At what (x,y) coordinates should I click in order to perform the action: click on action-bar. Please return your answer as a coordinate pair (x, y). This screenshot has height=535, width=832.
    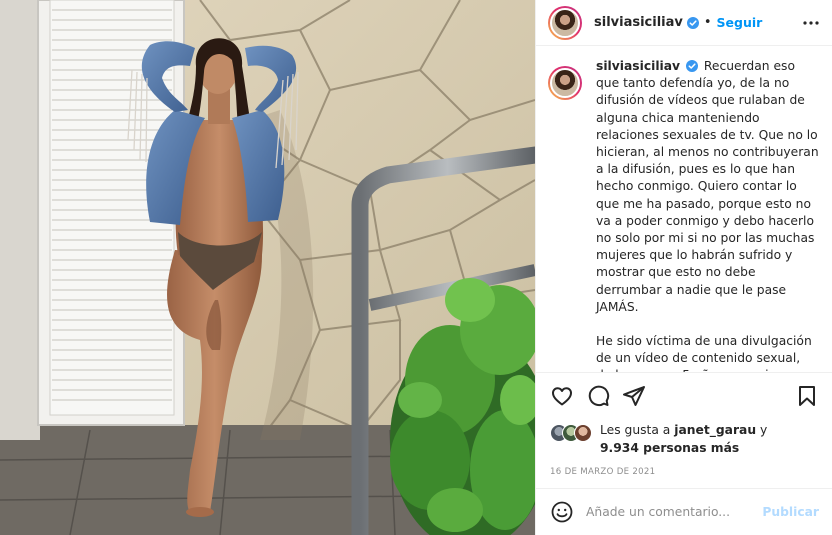
    Looking at the image, I should click on (684, 396).